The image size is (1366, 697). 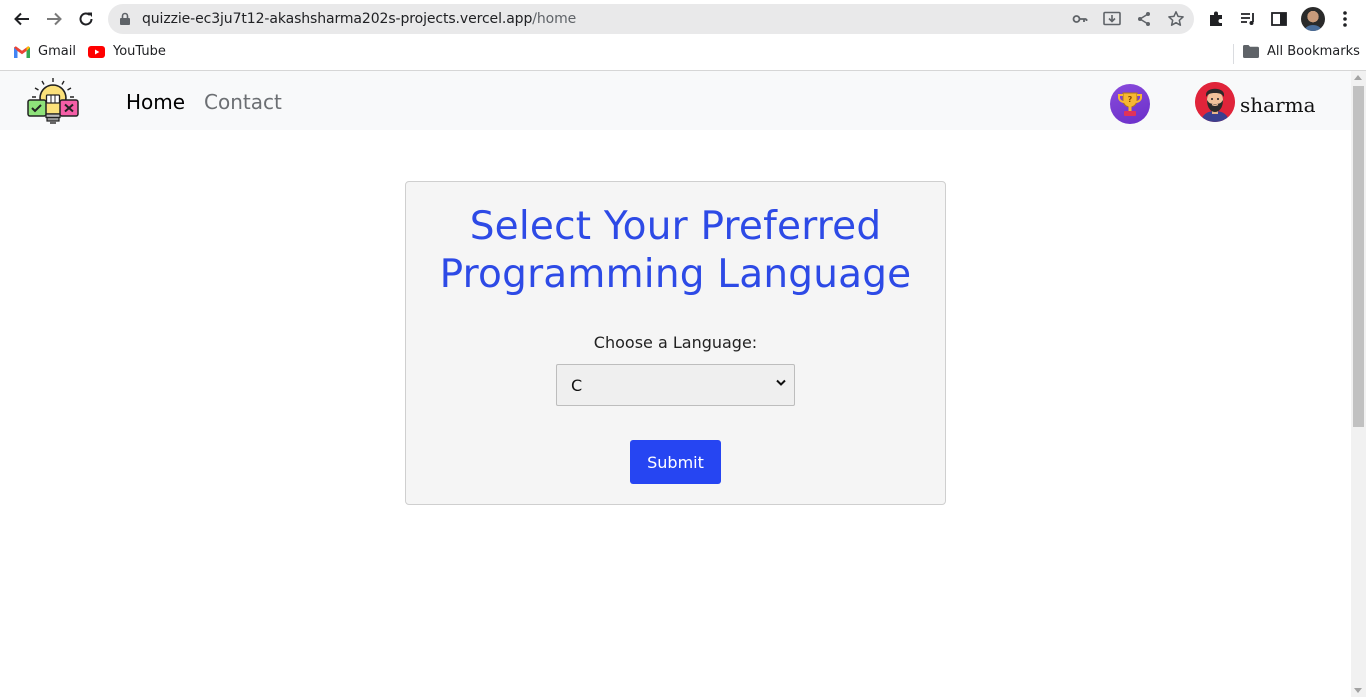 I want to click on install-app-icon, so click(x=1112, y=19).